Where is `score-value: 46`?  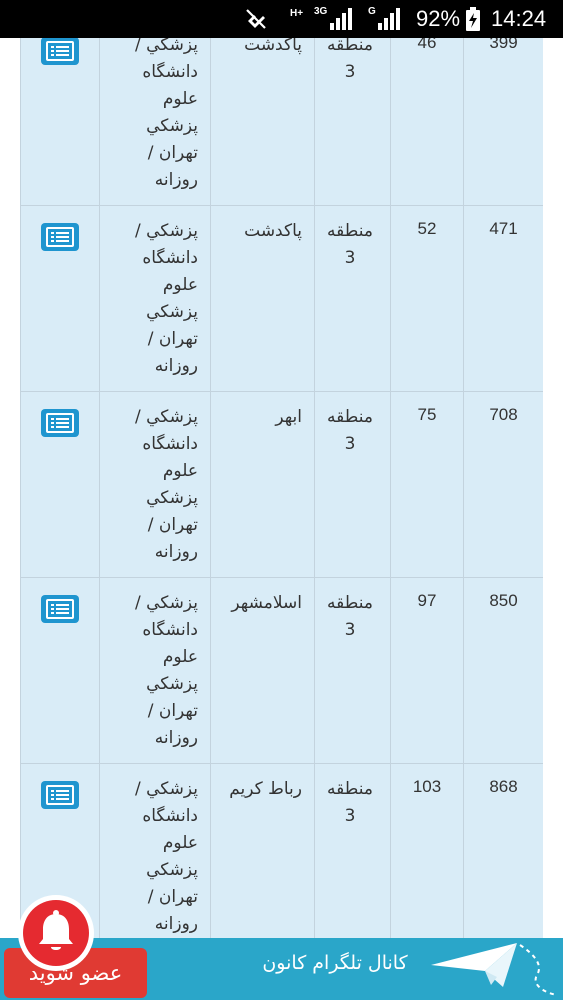
score-value: 46 is located at coordinates (427, 45).